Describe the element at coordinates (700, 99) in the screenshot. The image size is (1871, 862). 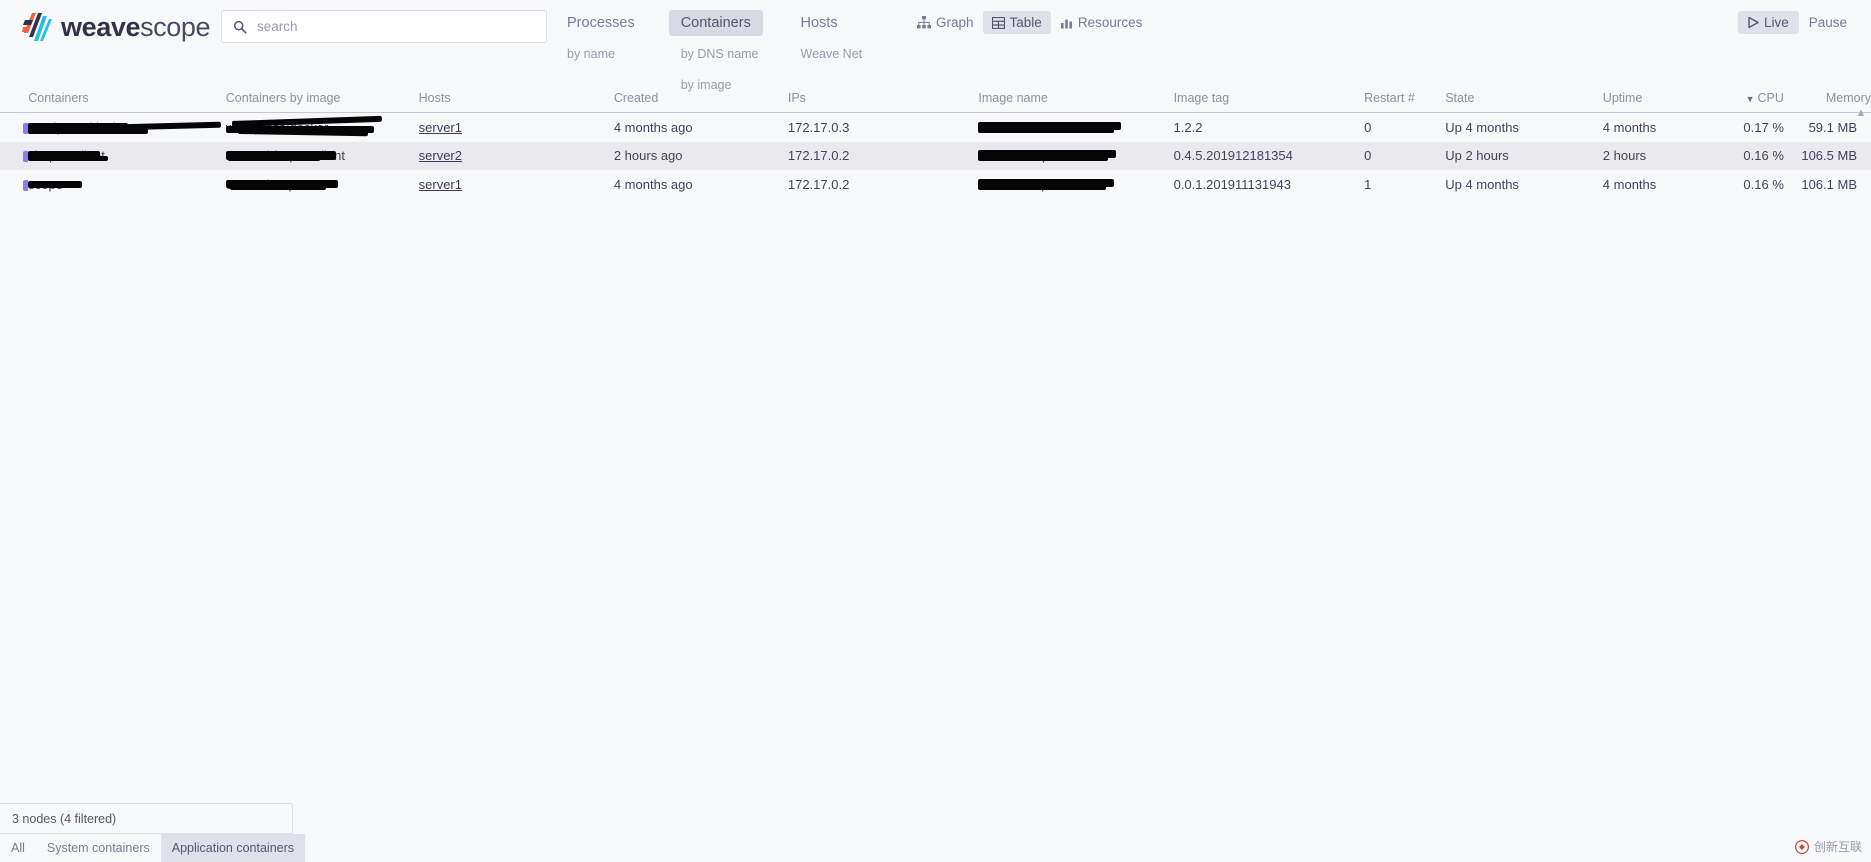
I see `th-created: Created` at that location.